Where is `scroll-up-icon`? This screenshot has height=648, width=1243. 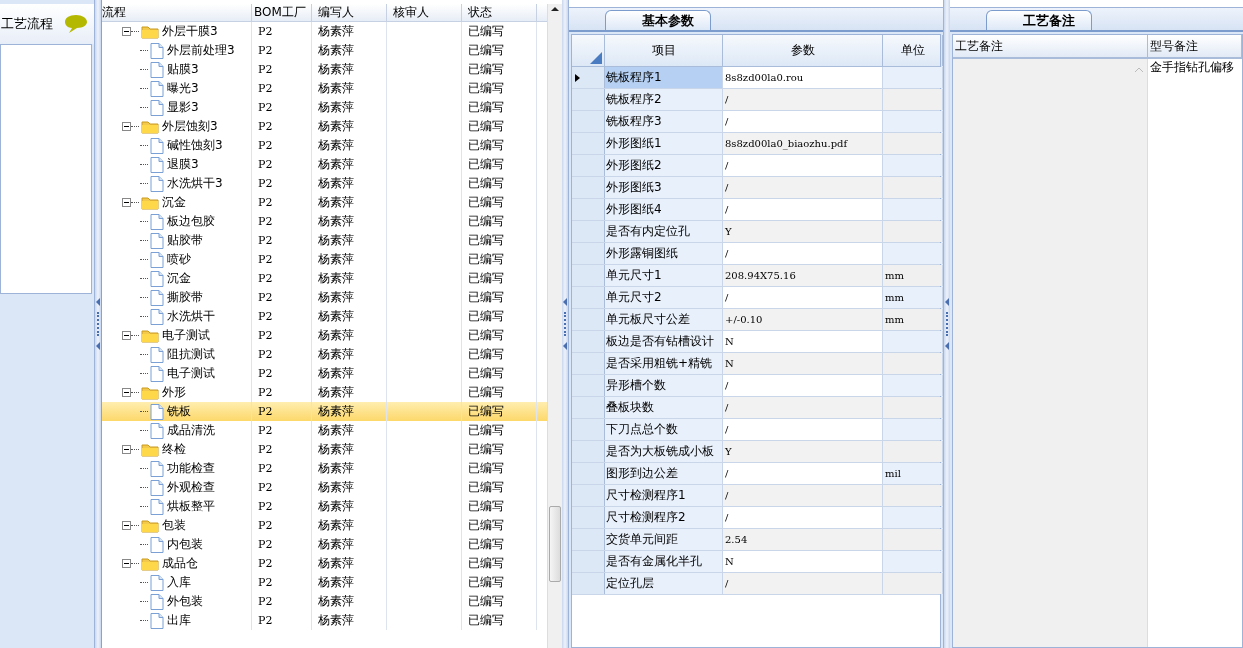
scroll-up-icon is located at coordinates (555, 9).